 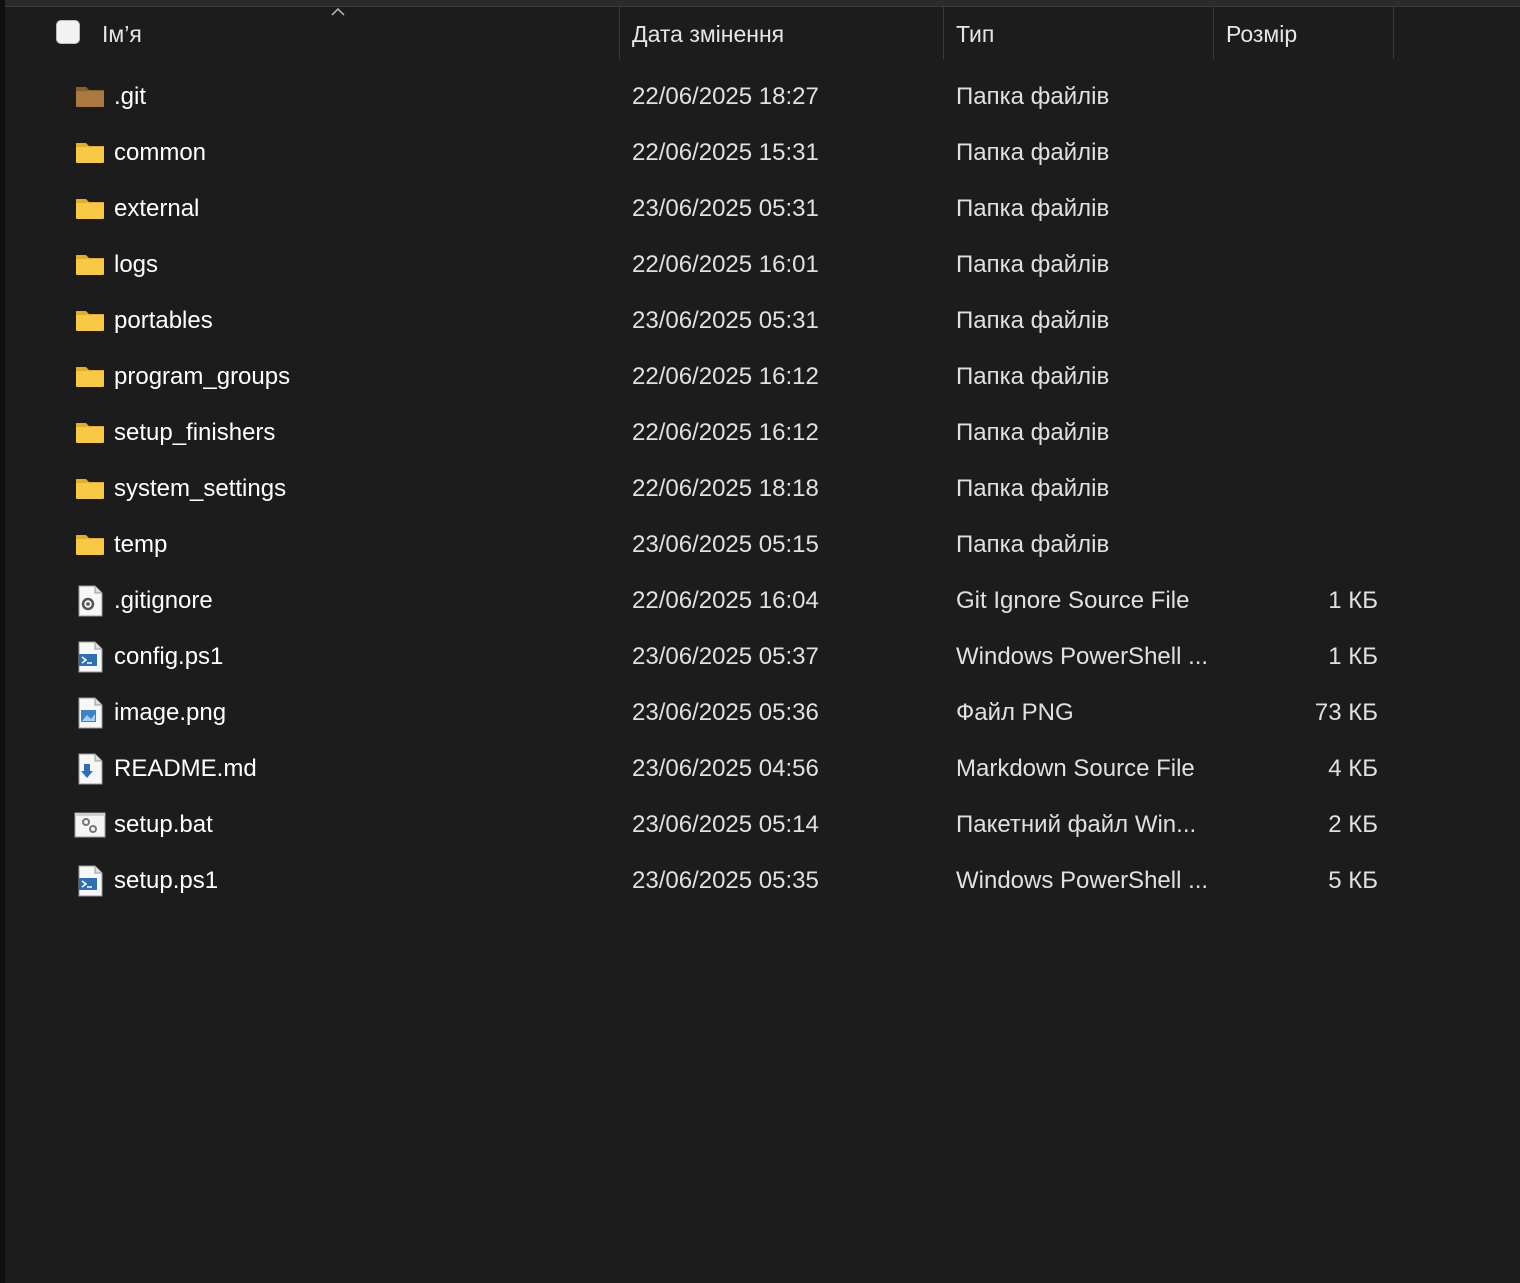 What do you see at coordinates (166, 880) in the screenshot?
I see `file-name: setup.ps1` at bounding box center [166, 880].